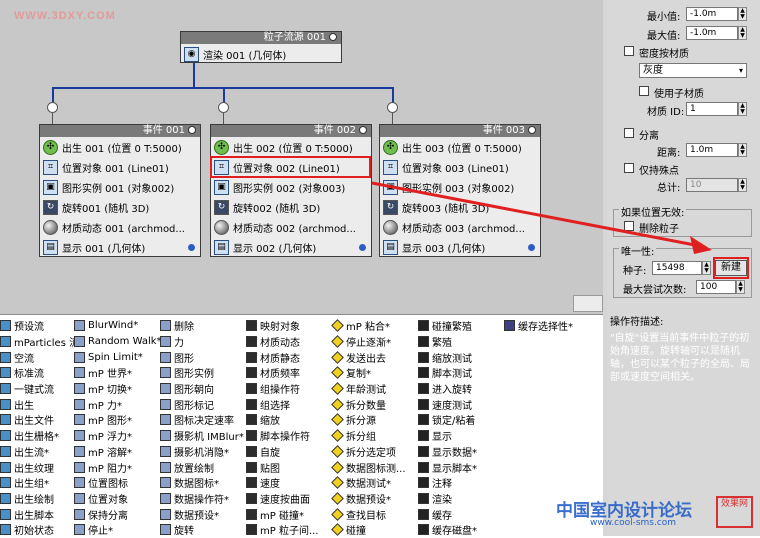 The width and height of the screenshot is (760, 538). What do you see at coordinates (693, 70) in the screenshot?
I see `gray-dropdown: 灰度 ▾` at bounding box center [693, 70].